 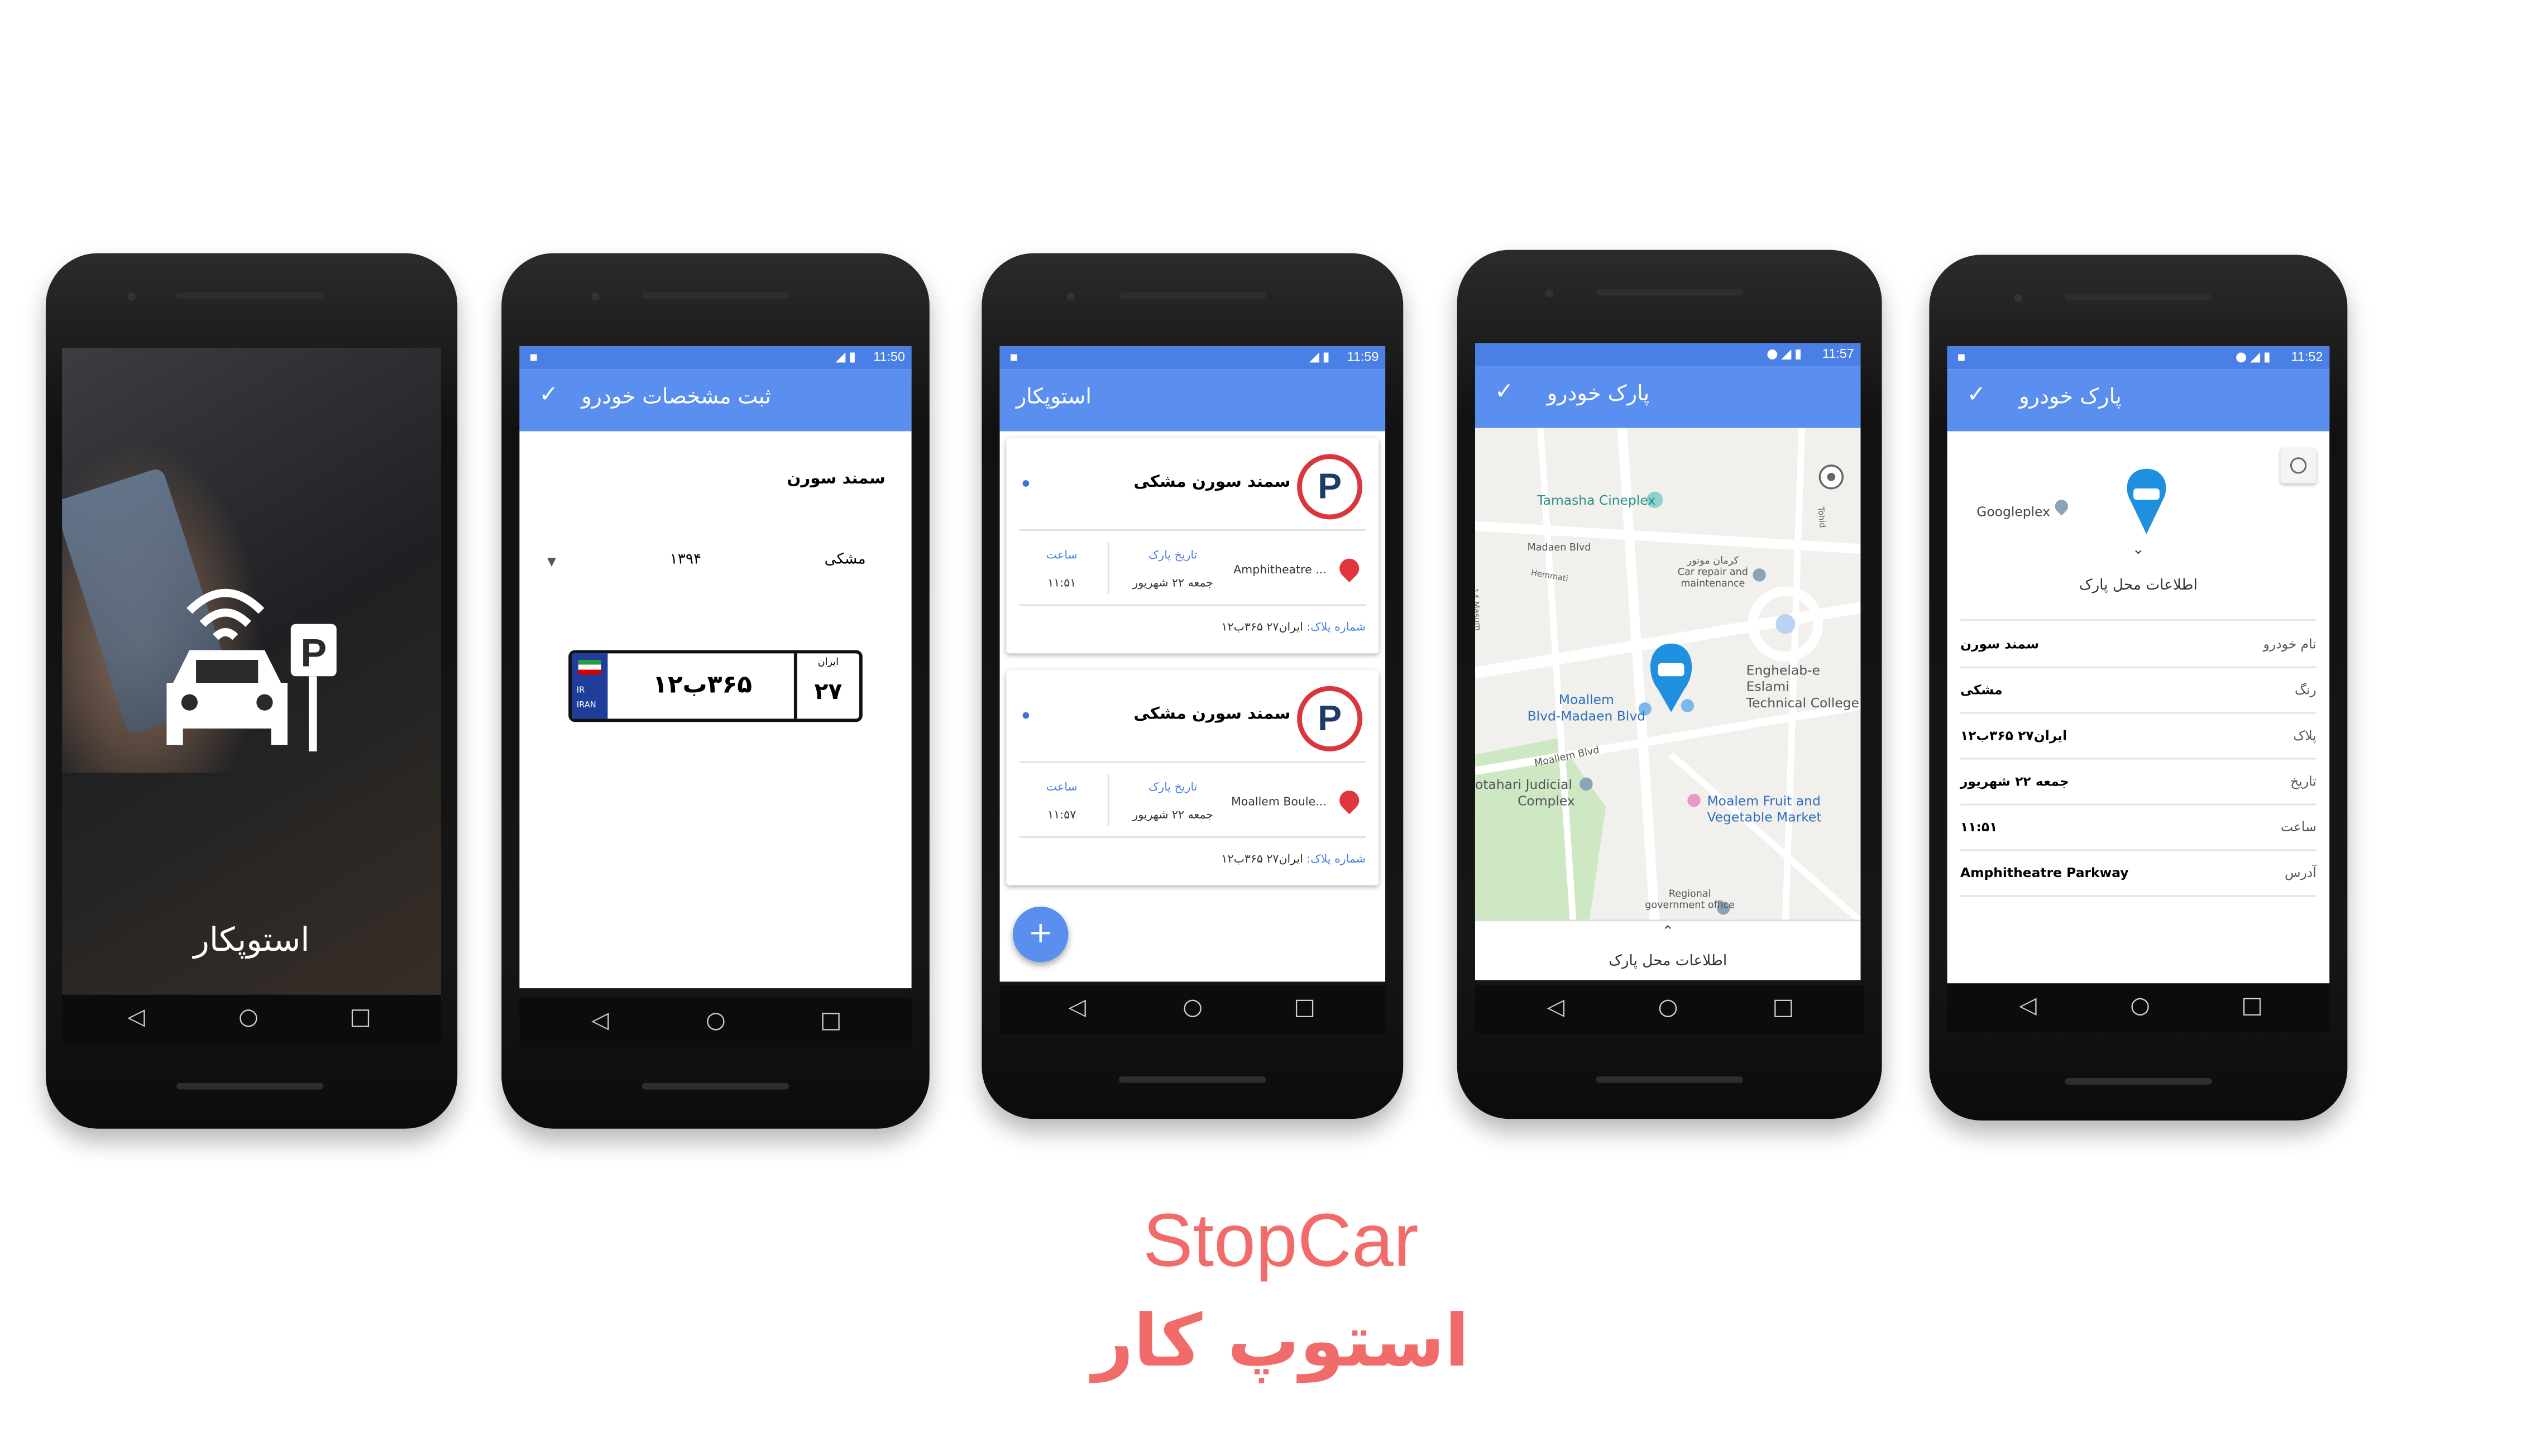 What do you see at coordinates (1108, 800) in the screenshot?
I see `card-vdivider` at bounding box center [1108, 800].